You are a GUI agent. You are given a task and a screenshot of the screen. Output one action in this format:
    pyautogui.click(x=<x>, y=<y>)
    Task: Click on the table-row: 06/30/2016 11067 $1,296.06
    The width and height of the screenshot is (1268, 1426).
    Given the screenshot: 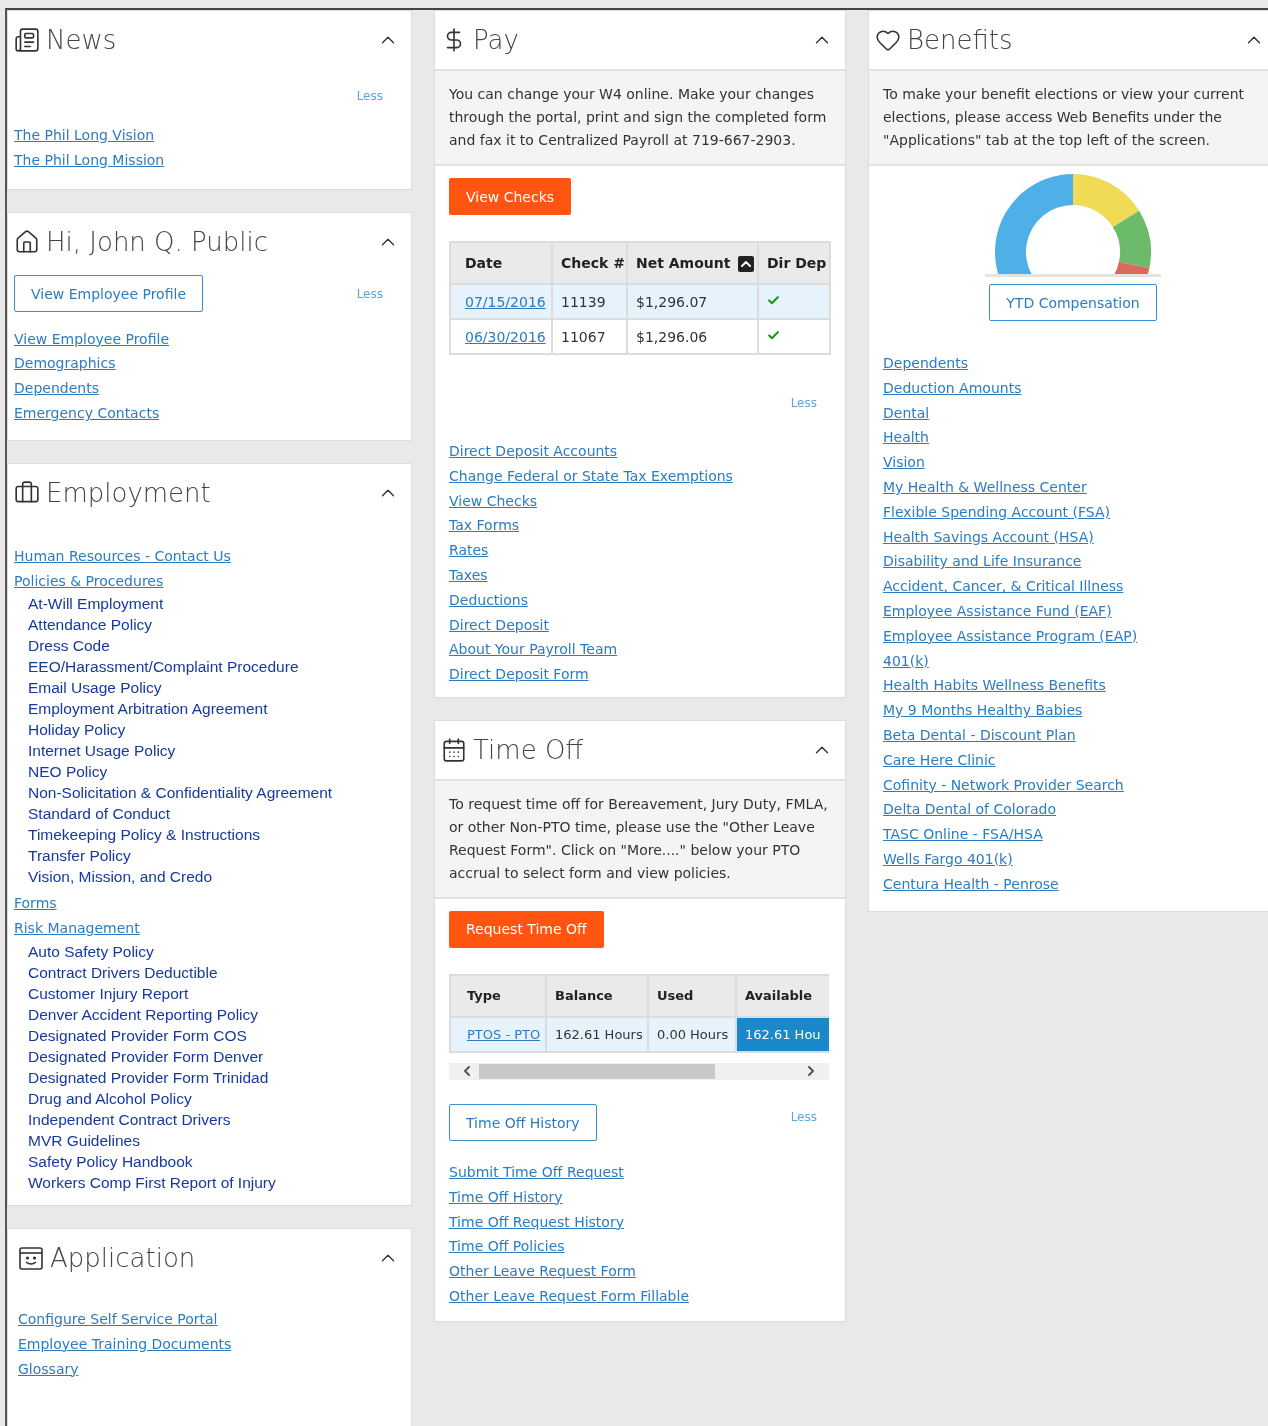 What is the action you would take?
    pyautogui.click(x=640, y=336)
    